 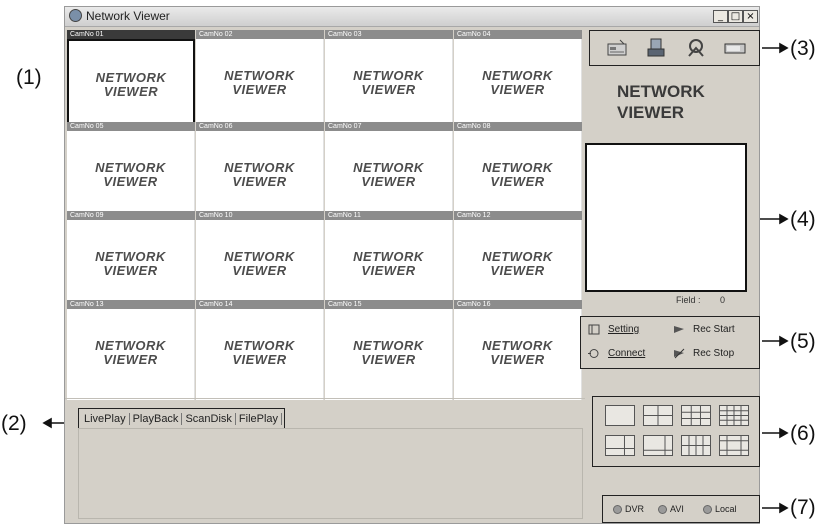 I want to click on camera-cell: CamNo 01 NETWORK VIEWER, so click(x=131, y=80).